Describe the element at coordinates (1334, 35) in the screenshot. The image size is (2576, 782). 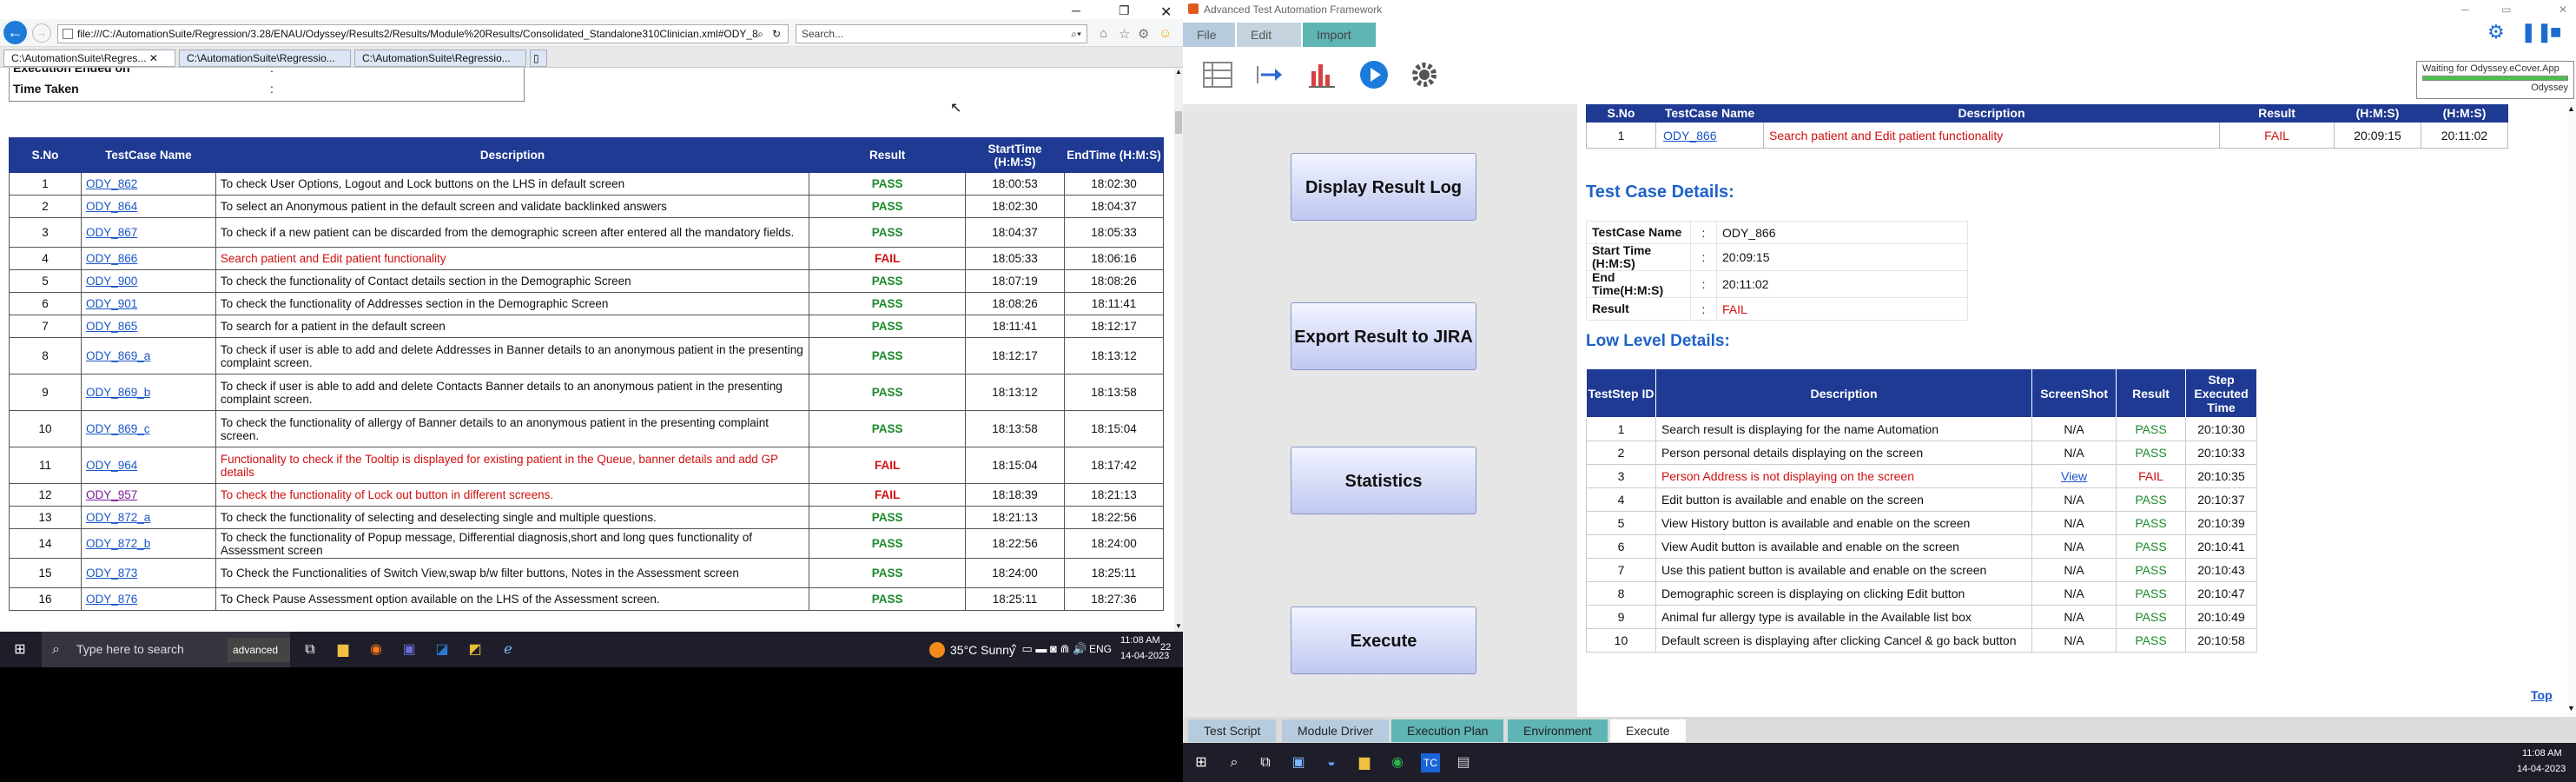
I see `menu-label: Import` at that location.